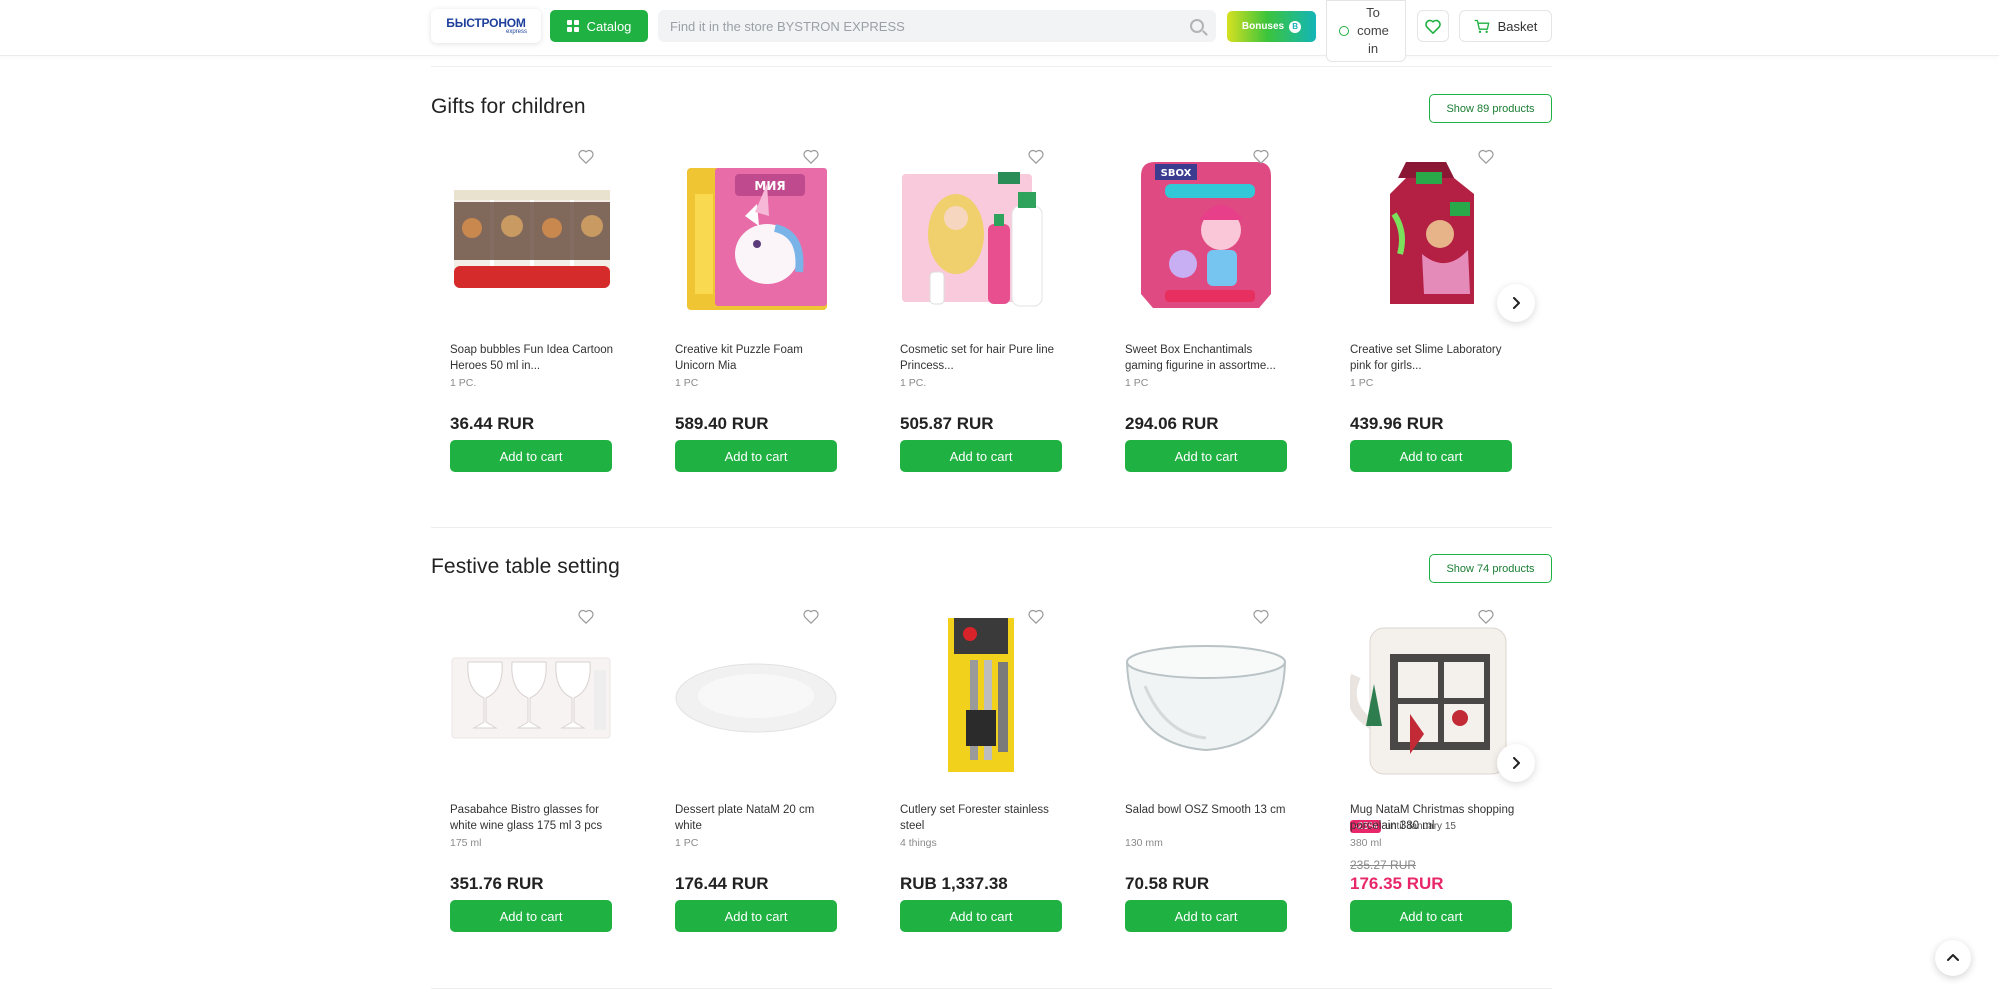 The height and width of the screenshot is (999, 1999). I want to click on user-icon, so click(1344, 31).